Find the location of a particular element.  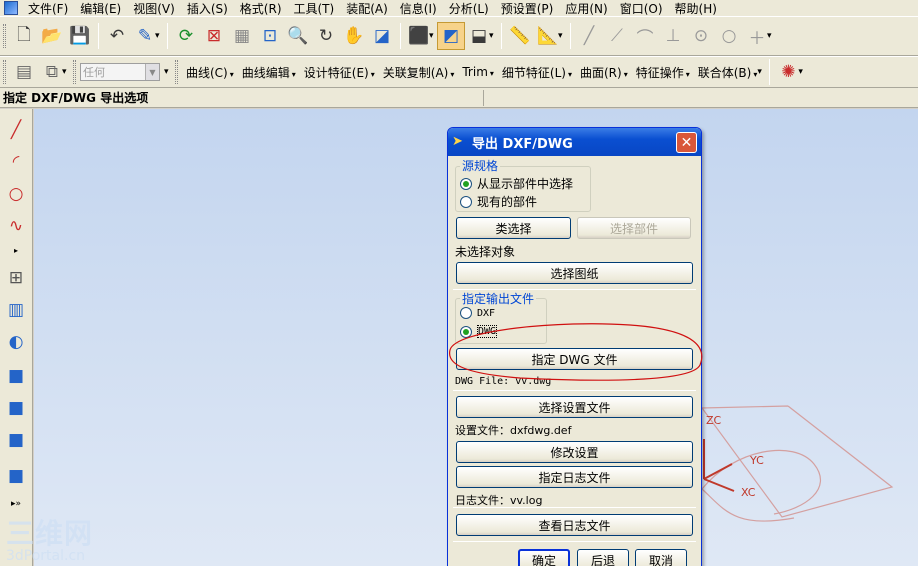

class-select-button: 类选择 is located at coordinates (513, 228).